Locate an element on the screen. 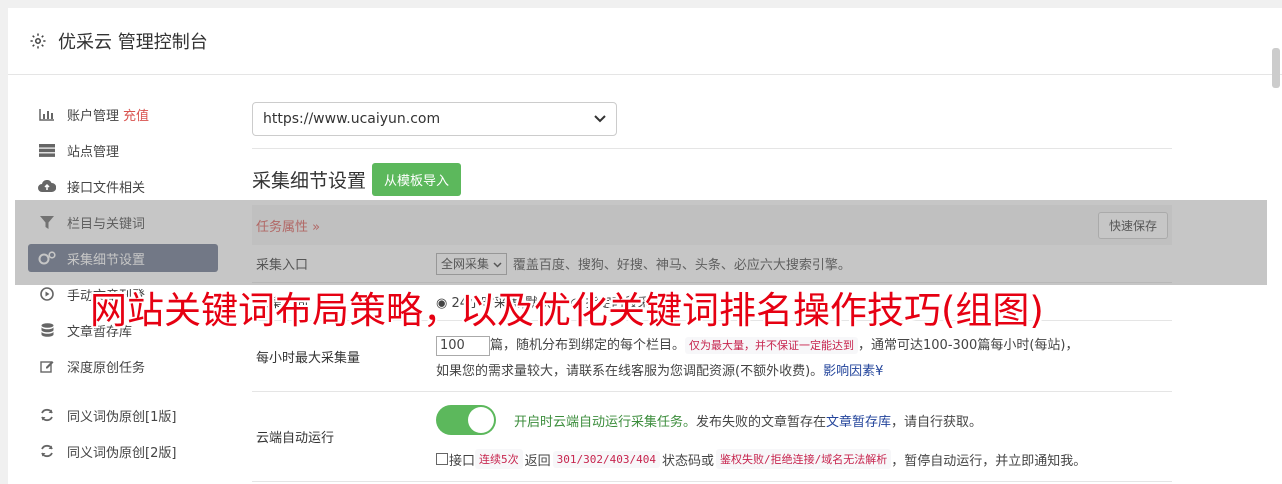  sidebar-item-label: 账户管理 is located at coordinates (93, 116).